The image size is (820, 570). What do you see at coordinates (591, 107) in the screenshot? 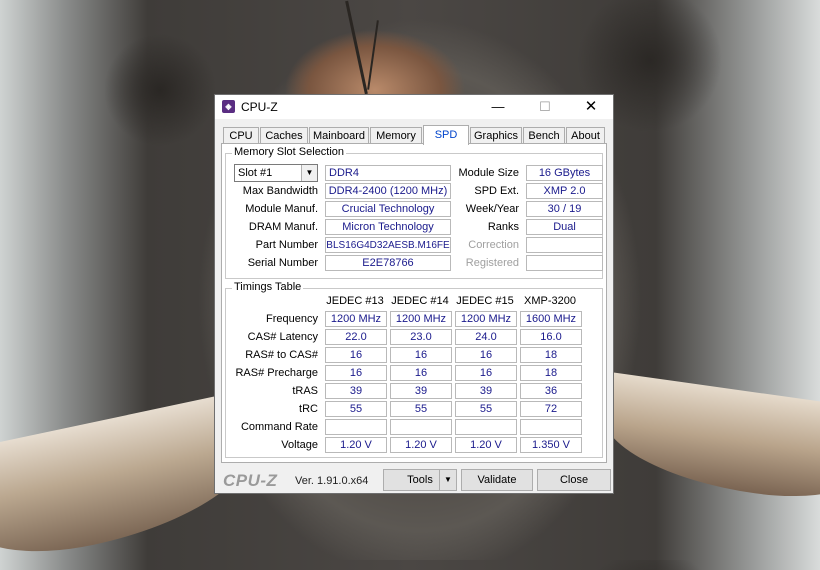
I see `close-window-button: ✕` at bounding box center [591, 107].